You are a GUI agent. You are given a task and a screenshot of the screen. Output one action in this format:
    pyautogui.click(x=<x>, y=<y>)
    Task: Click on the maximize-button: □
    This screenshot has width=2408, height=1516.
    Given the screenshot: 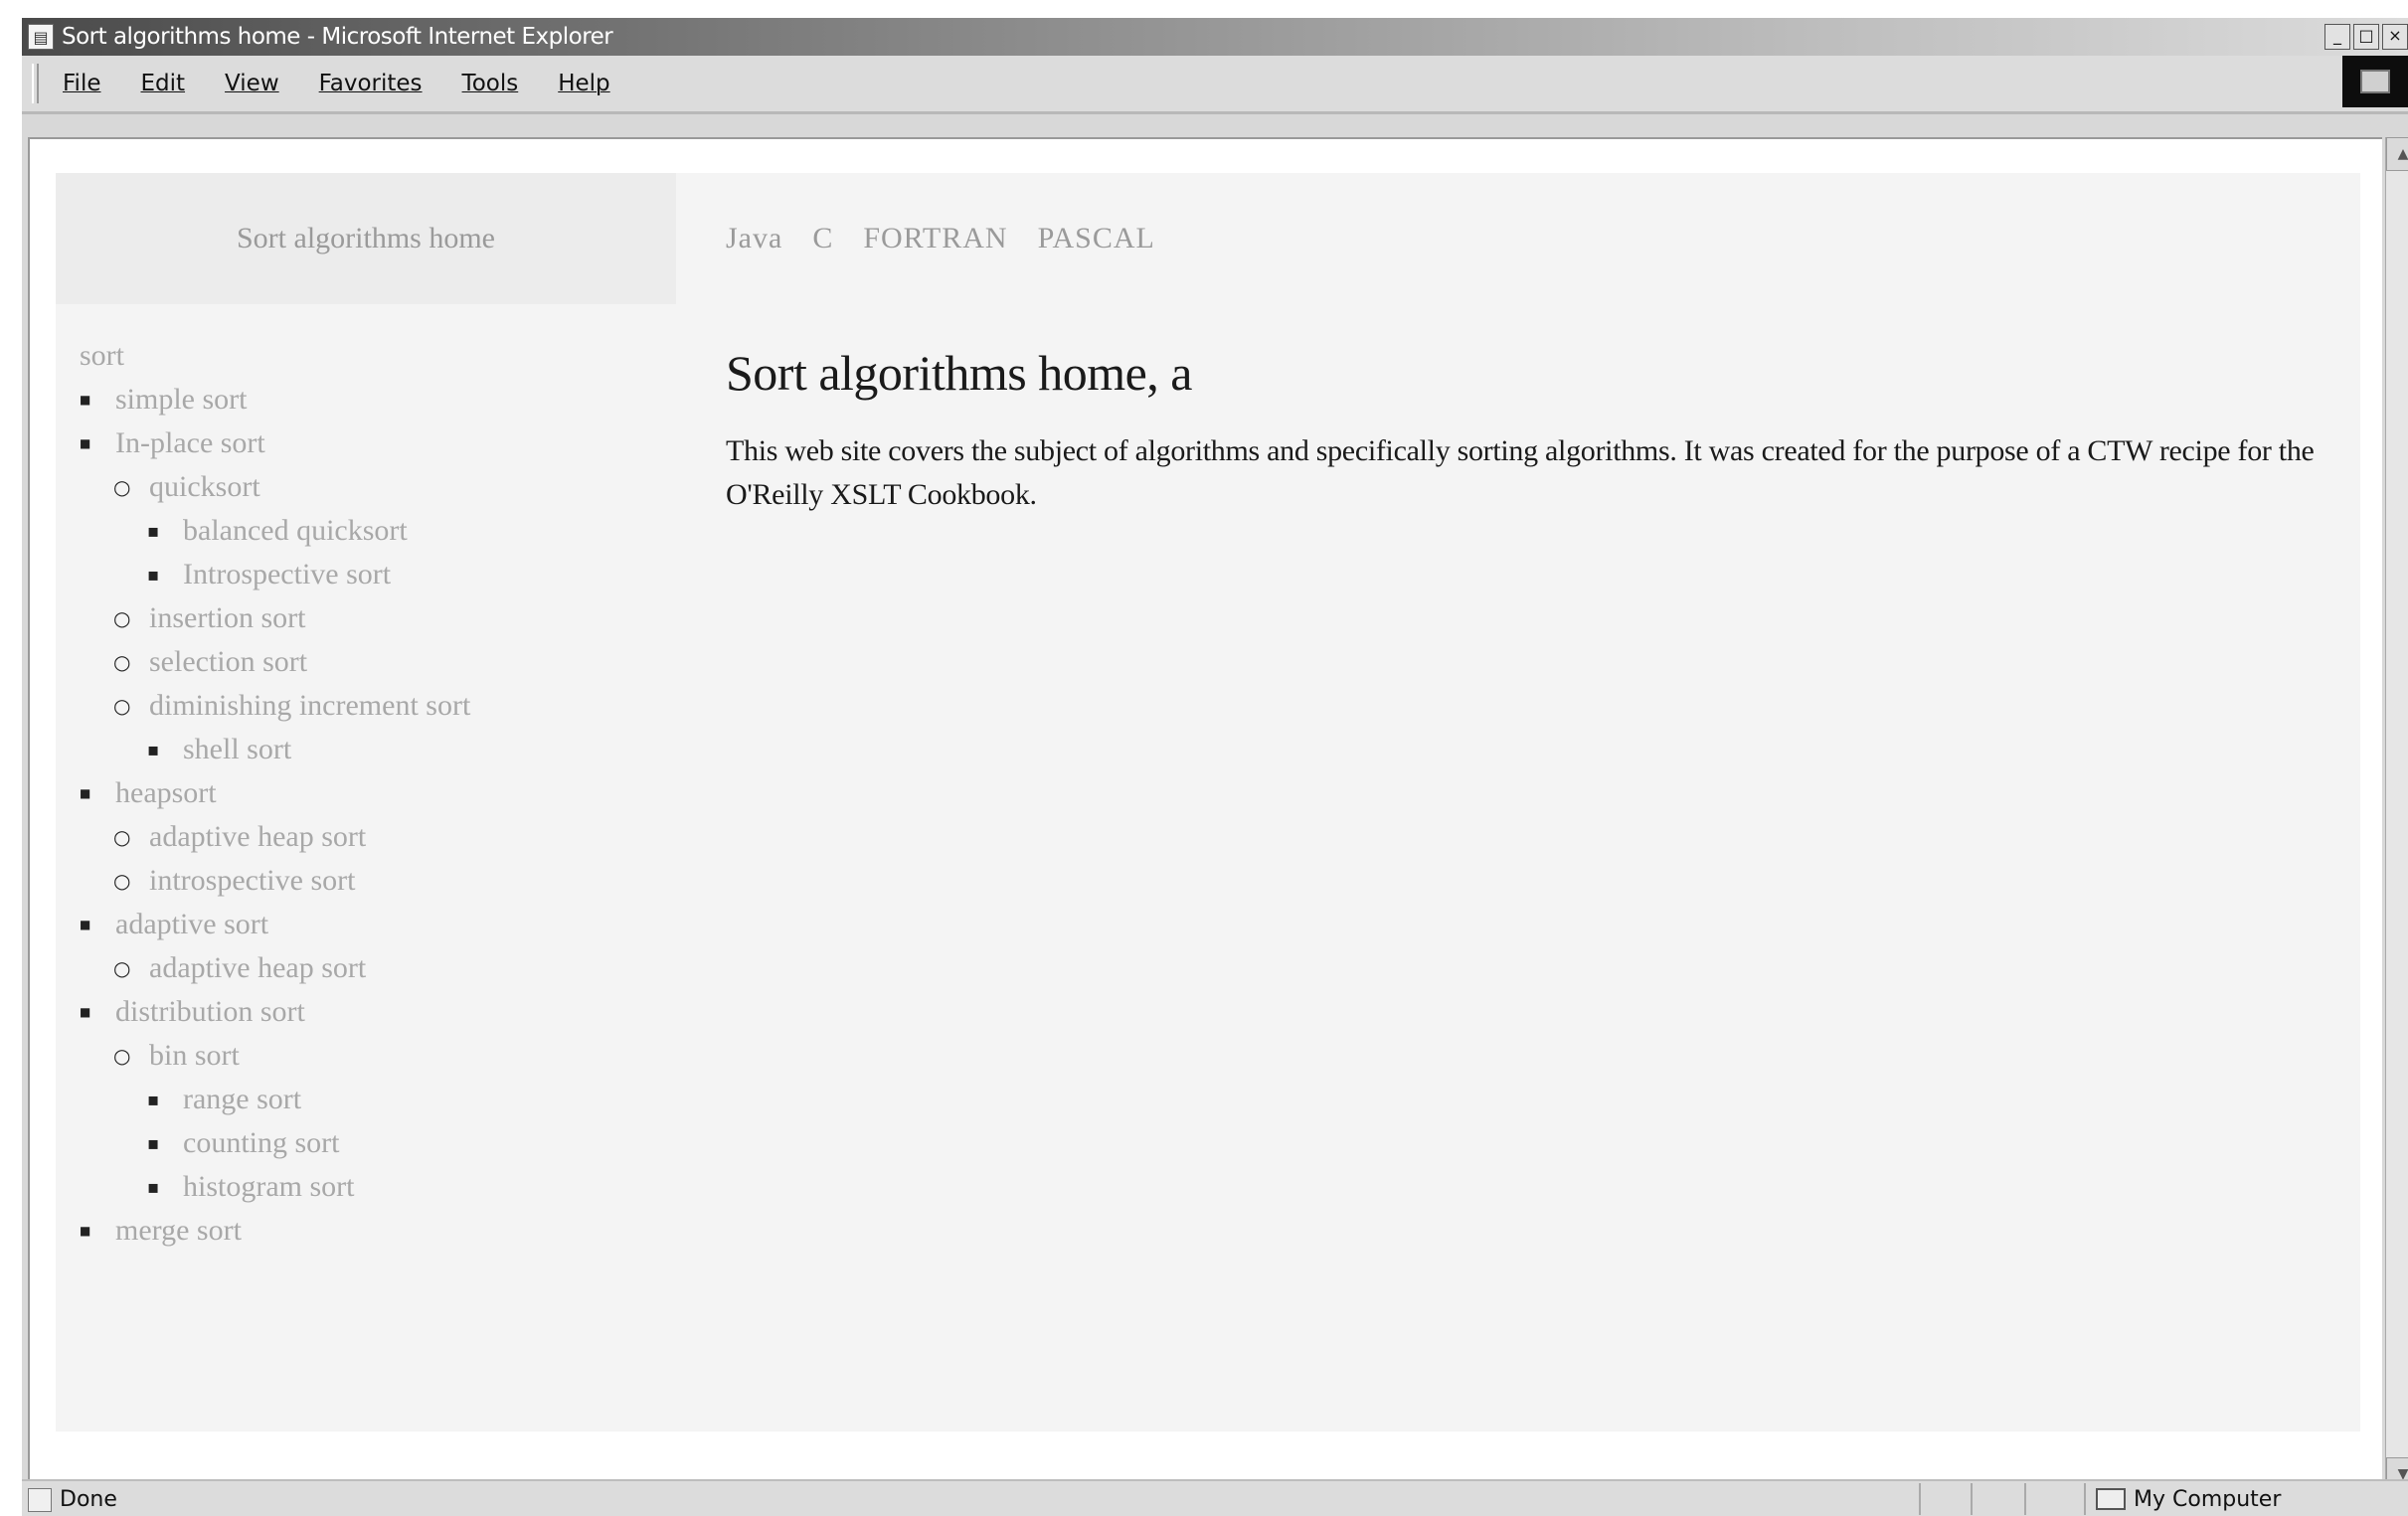 What is the action you would take?
    pyautogui.click(x=2366, y=37)
    